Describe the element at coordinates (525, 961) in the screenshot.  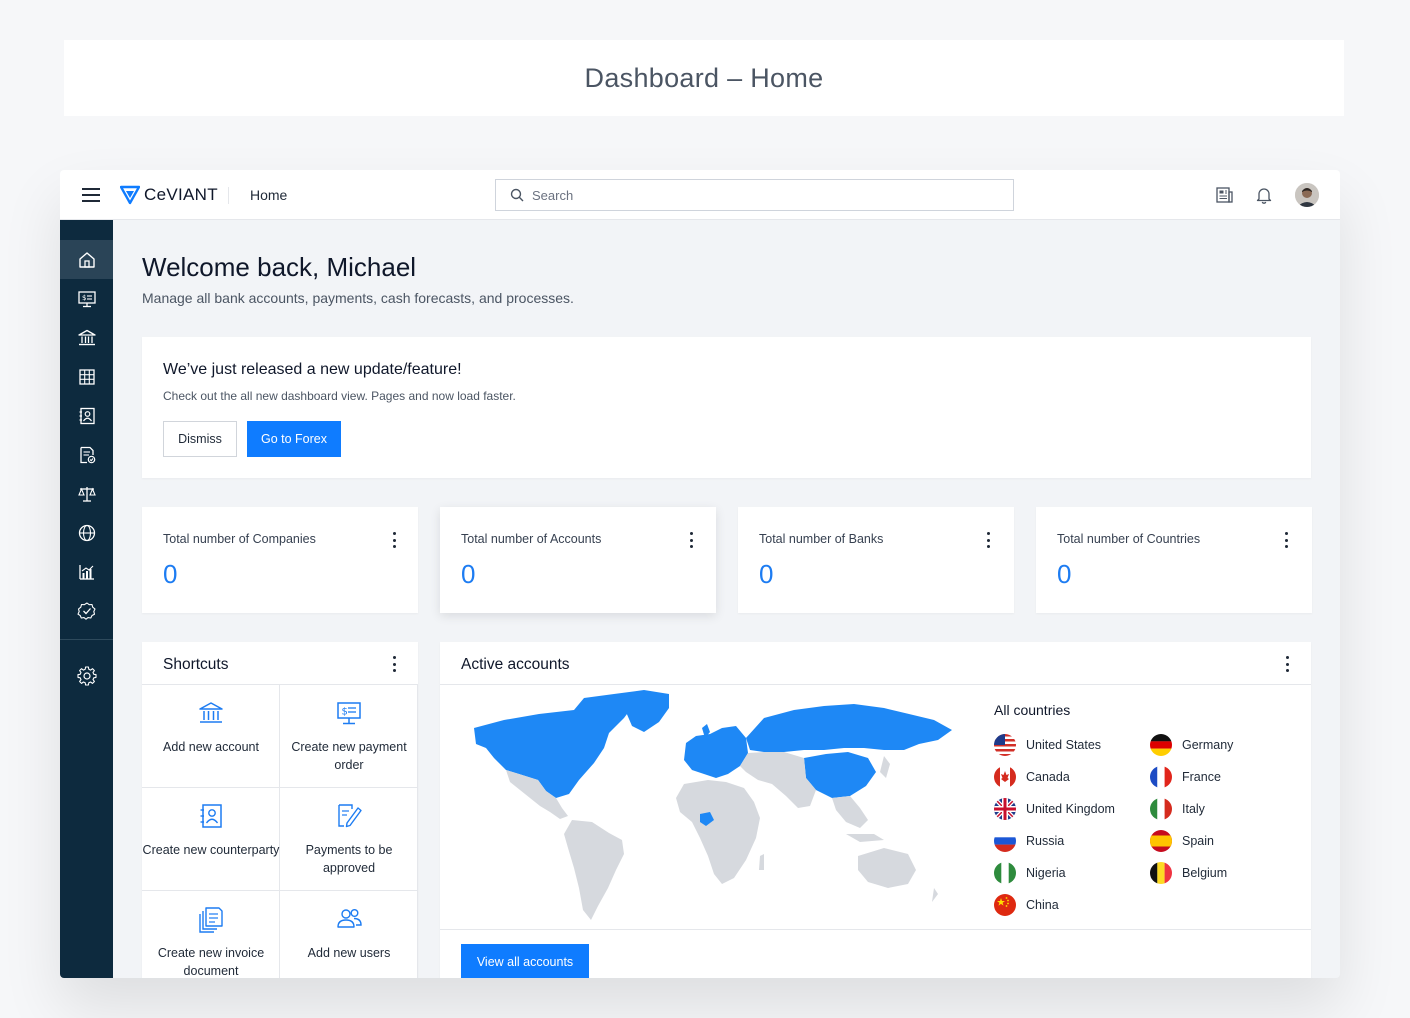
I see `view-all-accounts-button: View all accounts` at that location.